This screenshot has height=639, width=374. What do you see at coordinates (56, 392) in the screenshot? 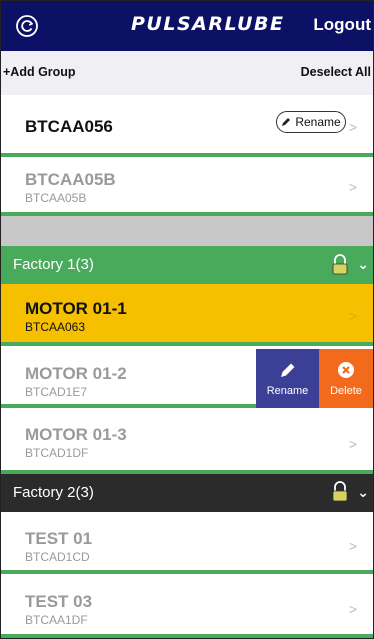
I see `device-id: BTCAD1E7` at bounding box center [56, 392].